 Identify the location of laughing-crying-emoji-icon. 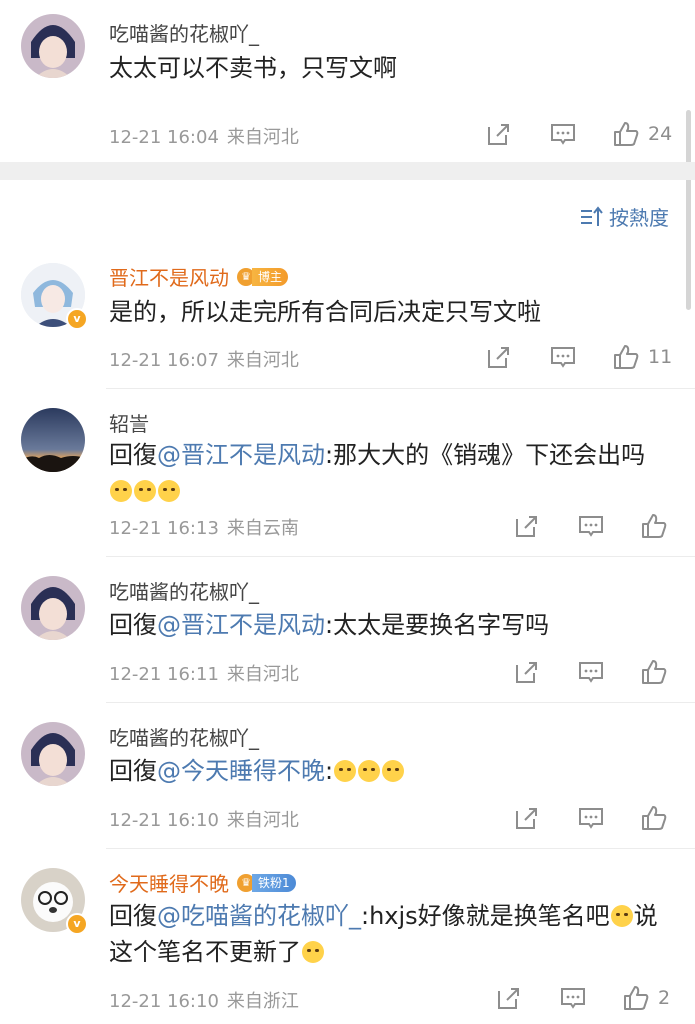
(313, 952).